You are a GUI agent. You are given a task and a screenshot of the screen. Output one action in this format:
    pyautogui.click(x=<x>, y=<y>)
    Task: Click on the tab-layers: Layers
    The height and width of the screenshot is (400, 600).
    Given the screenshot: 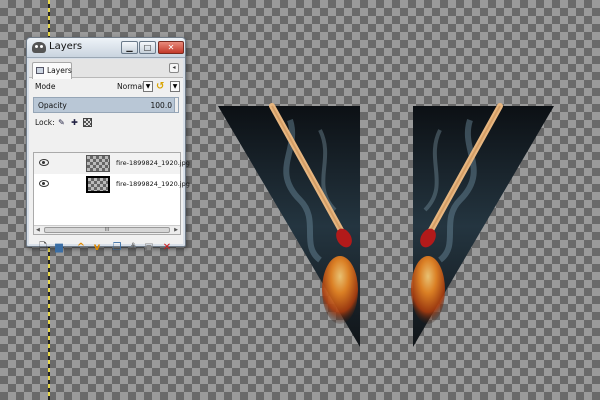 What is the action you would take?
    pyautogui.click(x=52, y=70)
    